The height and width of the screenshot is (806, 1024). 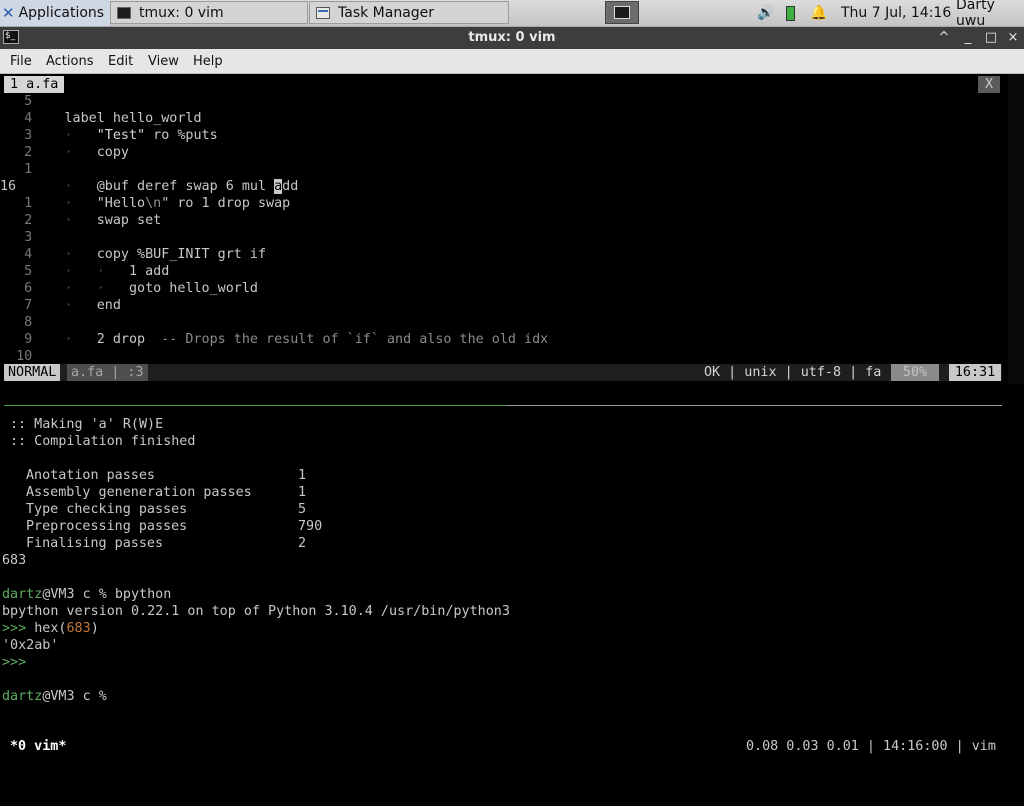 What do you see at coordinates (386, 12) in the screenshot?
I see `taskbar-item-label: Task Manager` at bounding box center [386, 12].